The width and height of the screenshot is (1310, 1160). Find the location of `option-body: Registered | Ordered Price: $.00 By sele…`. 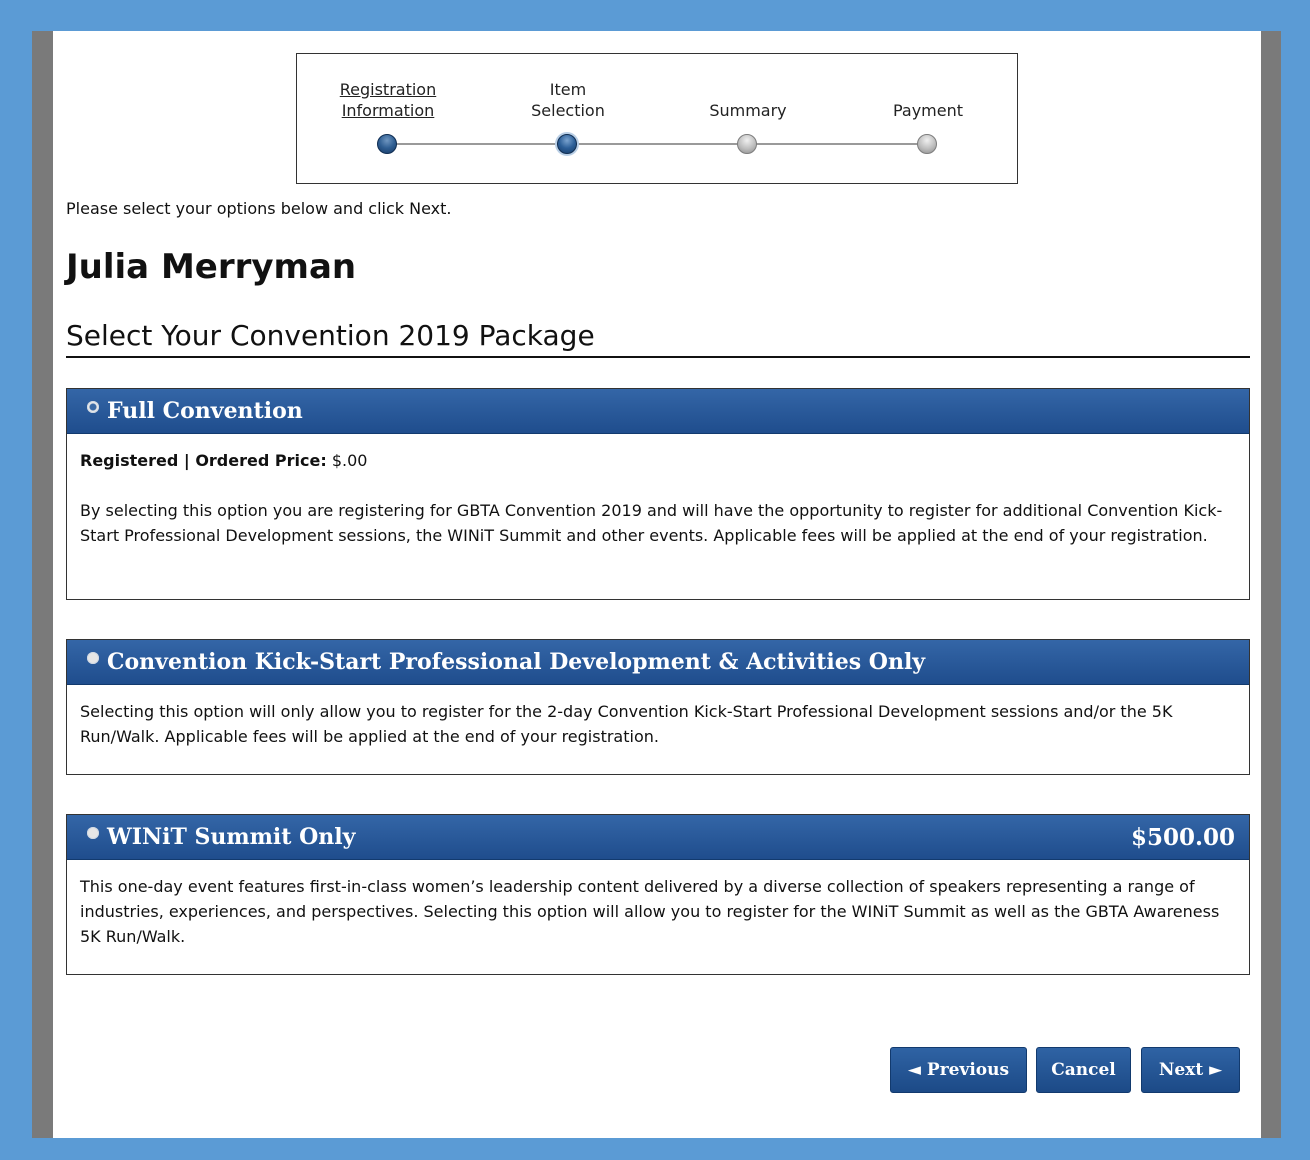

option-body: Registered | Ordered Price: $.00 By sele… is located at coordinates (658, 491).